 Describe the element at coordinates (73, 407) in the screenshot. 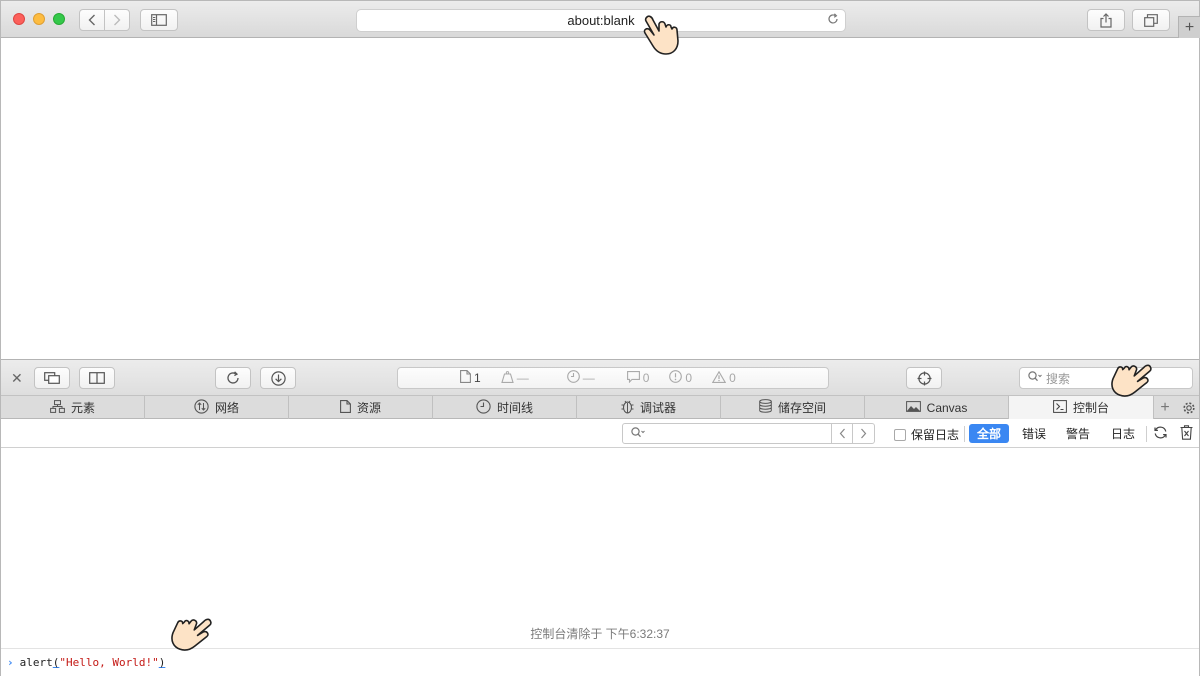

I see `tab-elements: 元素` at that location.